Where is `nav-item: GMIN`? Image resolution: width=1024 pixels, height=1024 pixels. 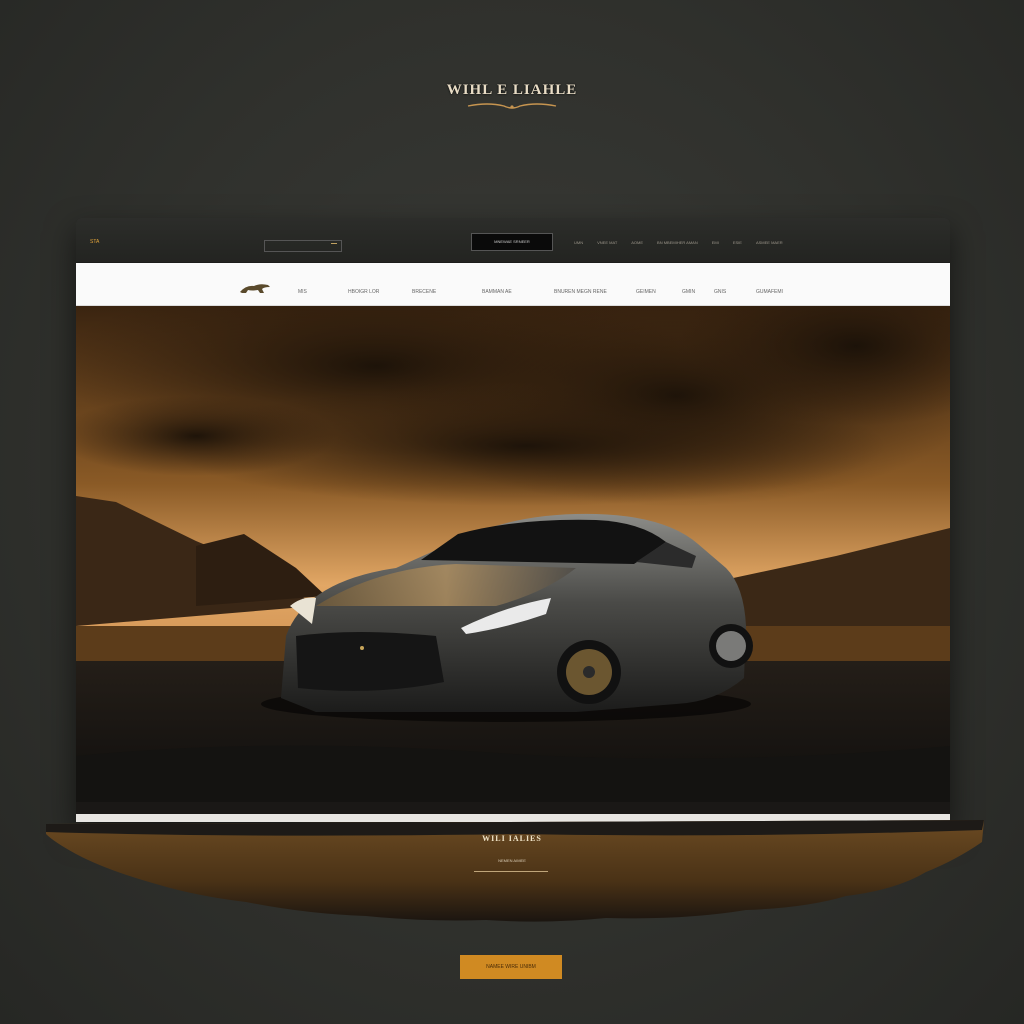 nav-item: GMIN is located at coordinates (688, 292).